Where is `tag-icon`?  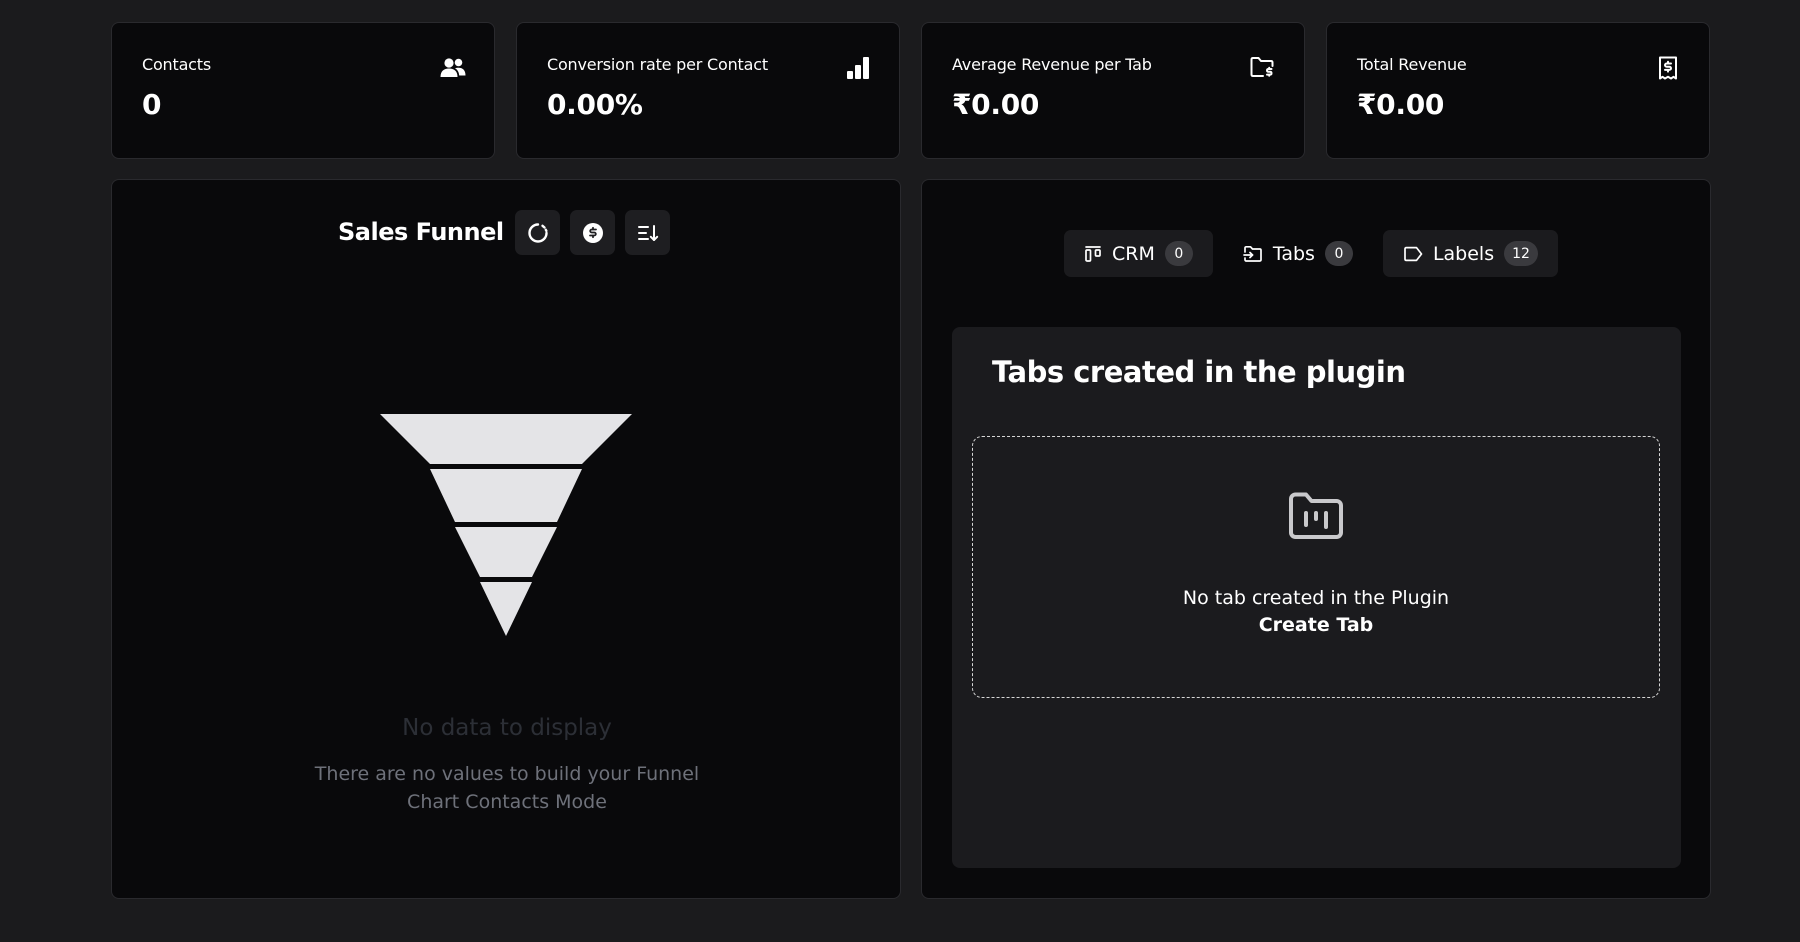
tag-icon is located at coordinates (1413, 253).